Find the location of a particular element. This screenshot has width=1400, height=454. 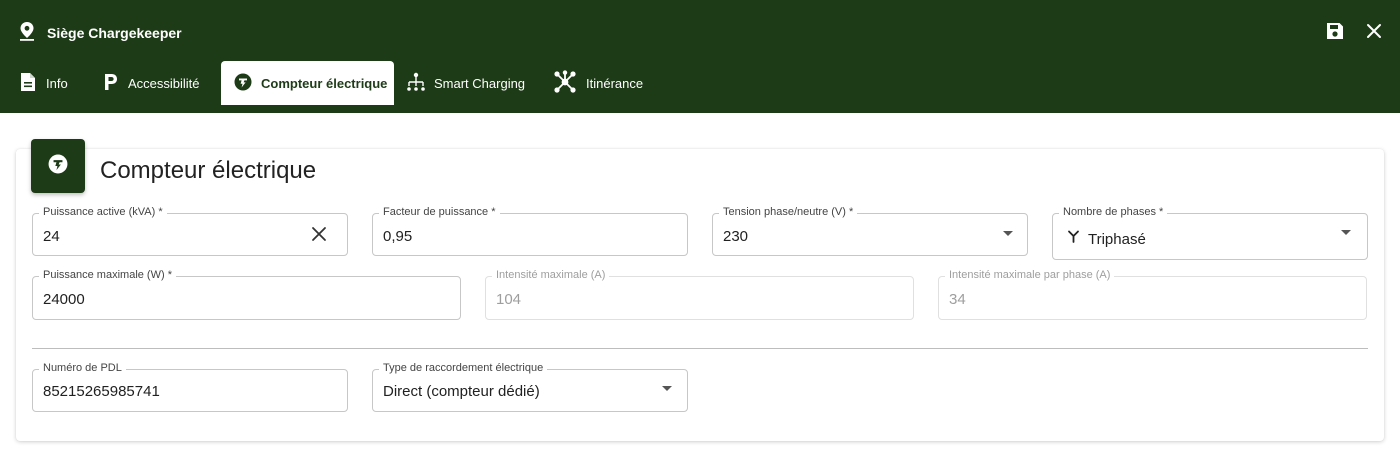

page-title: Siège Chargekeeper is located at coordinates (114, 33).